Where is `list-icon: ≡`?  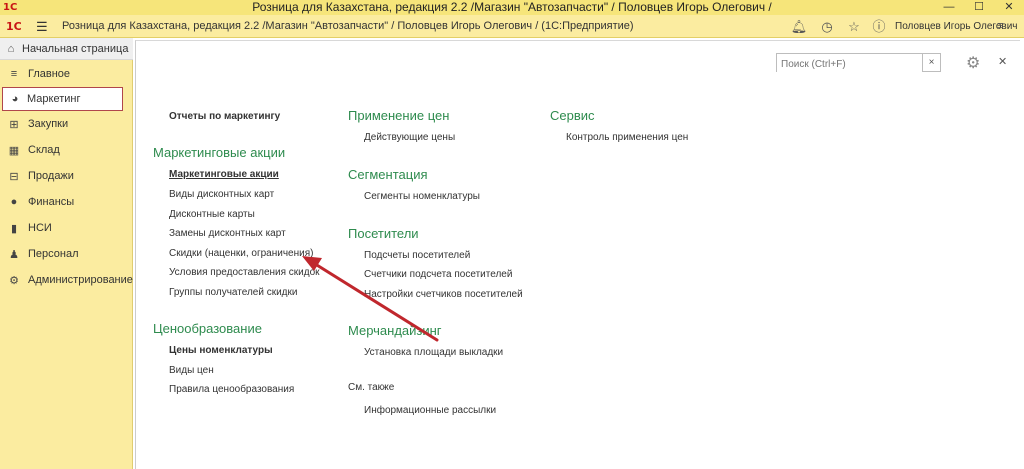 list-icon: ≡ is located at coordinates (14, 74).